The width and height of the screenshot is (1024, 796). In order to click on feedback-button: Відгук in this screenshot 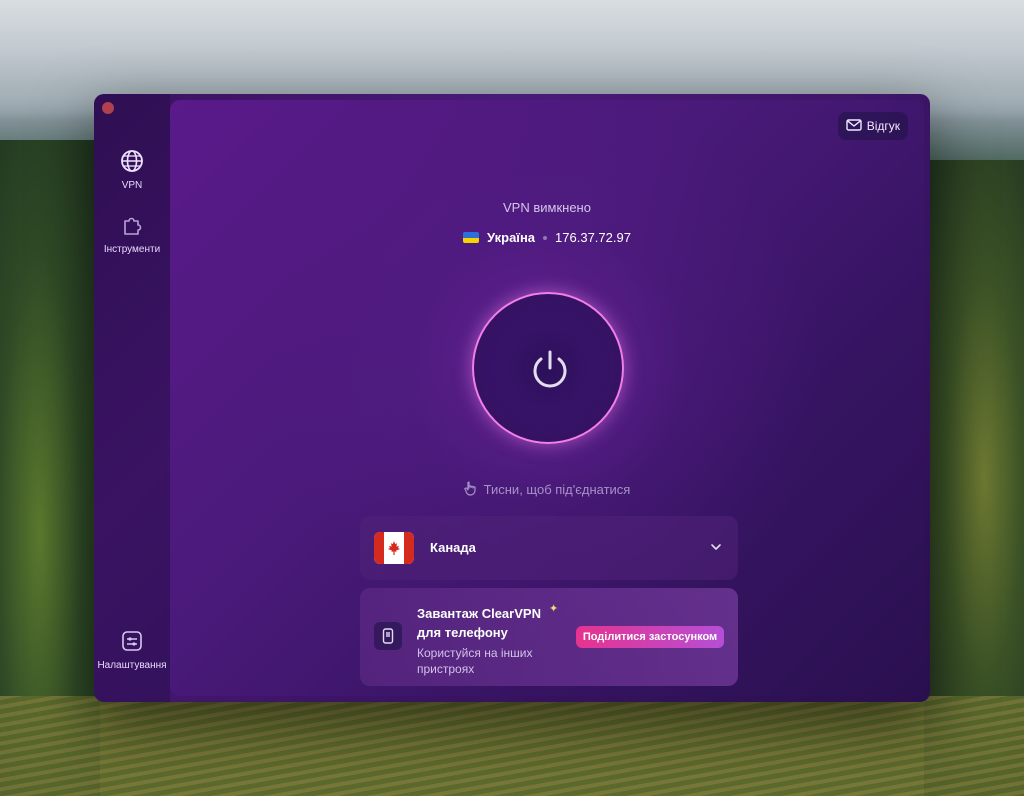, I will do `click(872, 126)`.